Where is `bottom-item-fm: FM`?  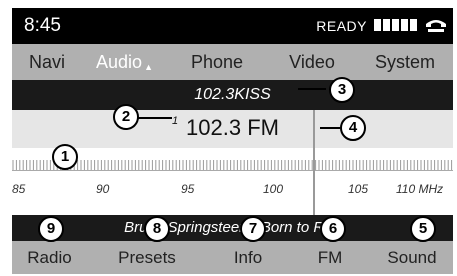
bottom-item-fm: FM is located at coordinates (330, 257).